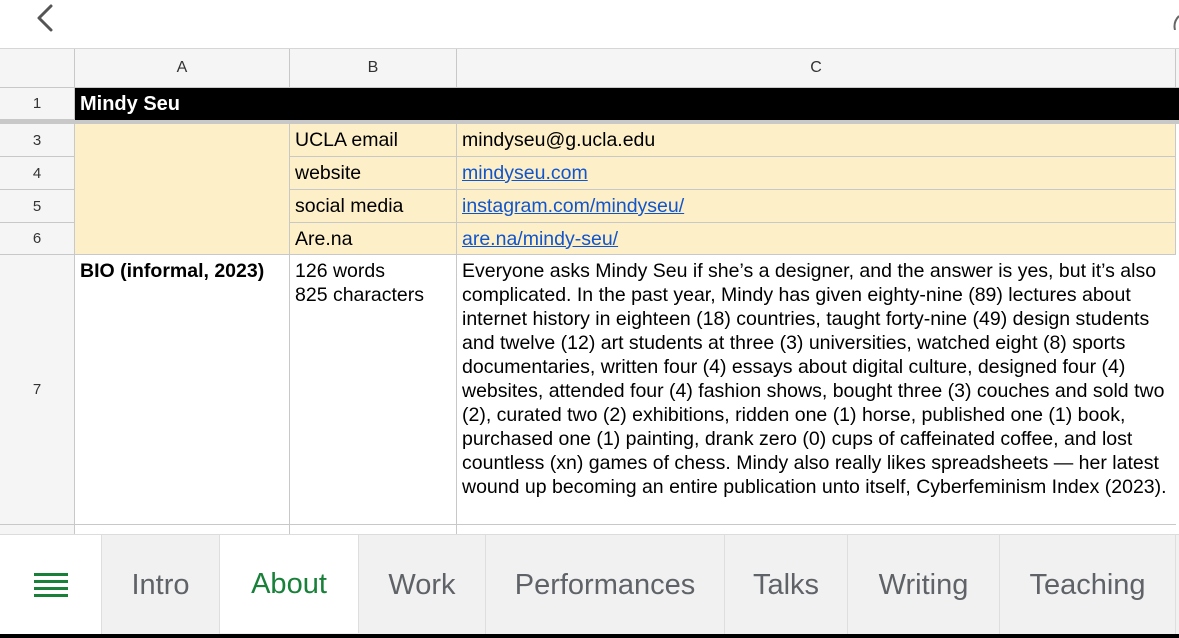 The height and width of the screenshot is (638, 1179). What do you see at coordinates (37, 140) in the screenshot?
I see `row-header-3: 3` at bounding box center [37, 140].